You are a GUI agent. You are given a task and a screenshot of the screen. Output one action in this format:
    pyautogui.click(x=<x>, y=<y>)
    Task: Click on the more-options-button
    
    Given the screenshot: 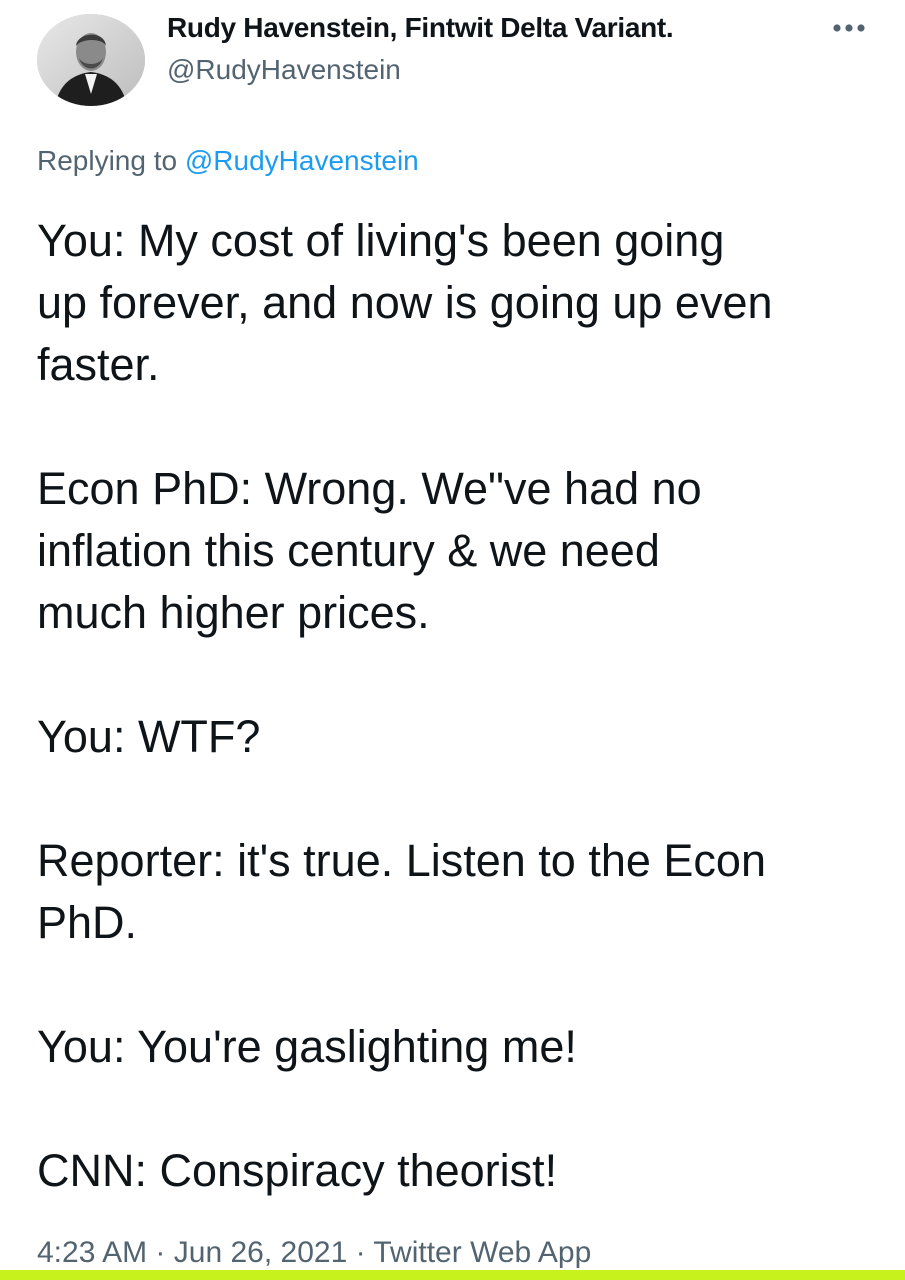 What is the action you would take?
    pyautogui.click(x=849, y=28)
    